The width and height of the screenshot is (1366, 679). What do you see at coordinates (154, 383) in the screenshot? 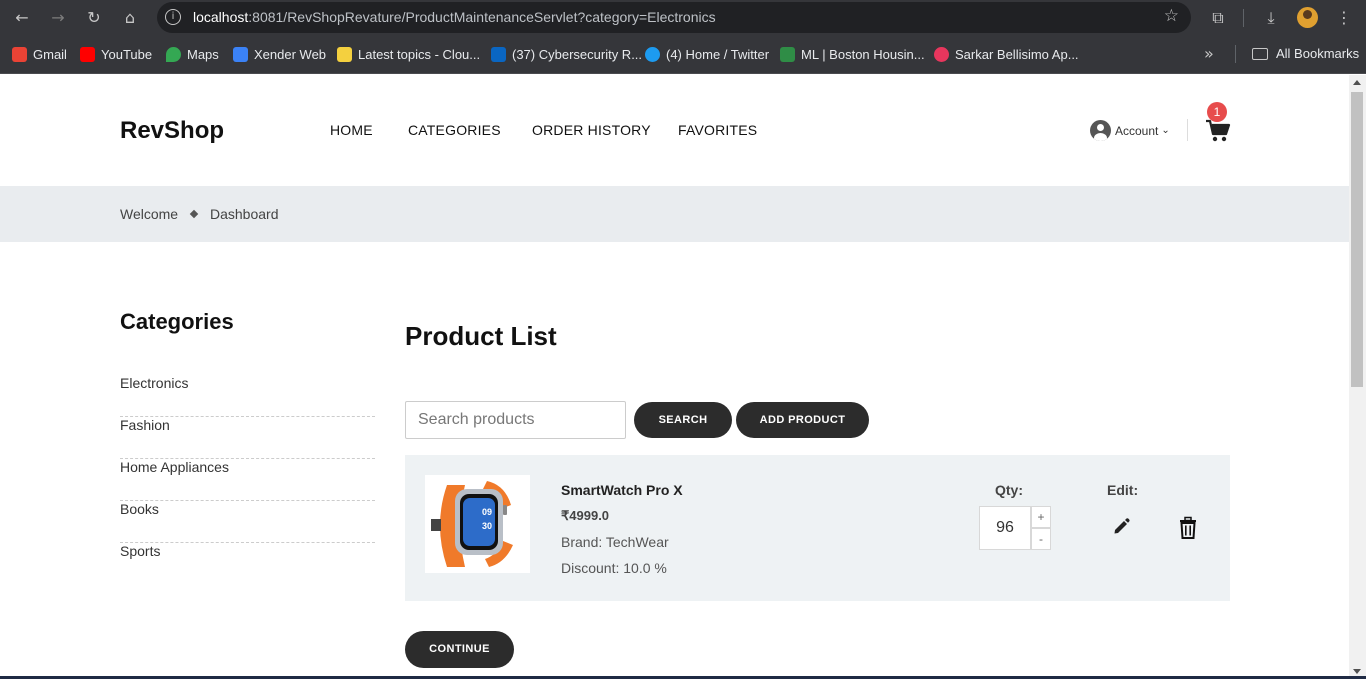
I see `category-label: Electronics` at bounding box center [154, 383].